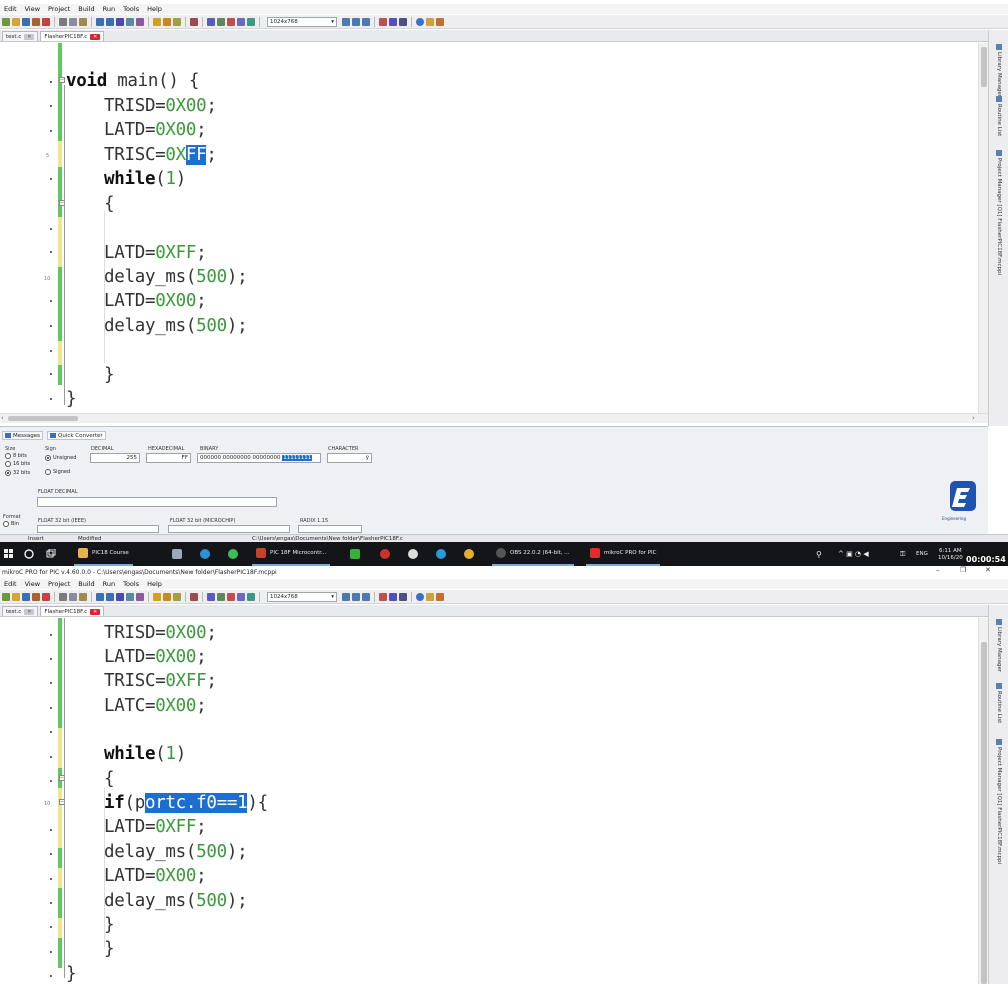  I want to click on taskbar-whatsapp, so click(233, 554).